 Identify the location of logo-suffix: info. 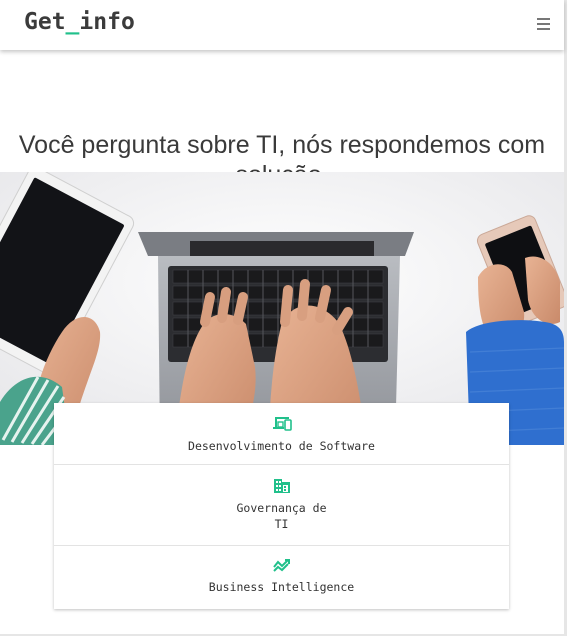
(107, 22).